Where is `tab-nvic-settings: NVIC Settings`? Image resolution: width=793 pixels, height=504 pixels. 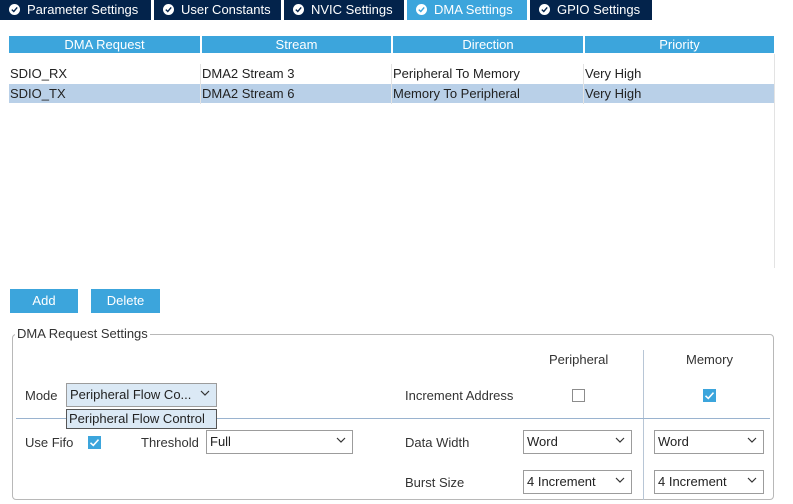 tab-nvic-settings: NVIC Settings is located at coordinates (344, 10).